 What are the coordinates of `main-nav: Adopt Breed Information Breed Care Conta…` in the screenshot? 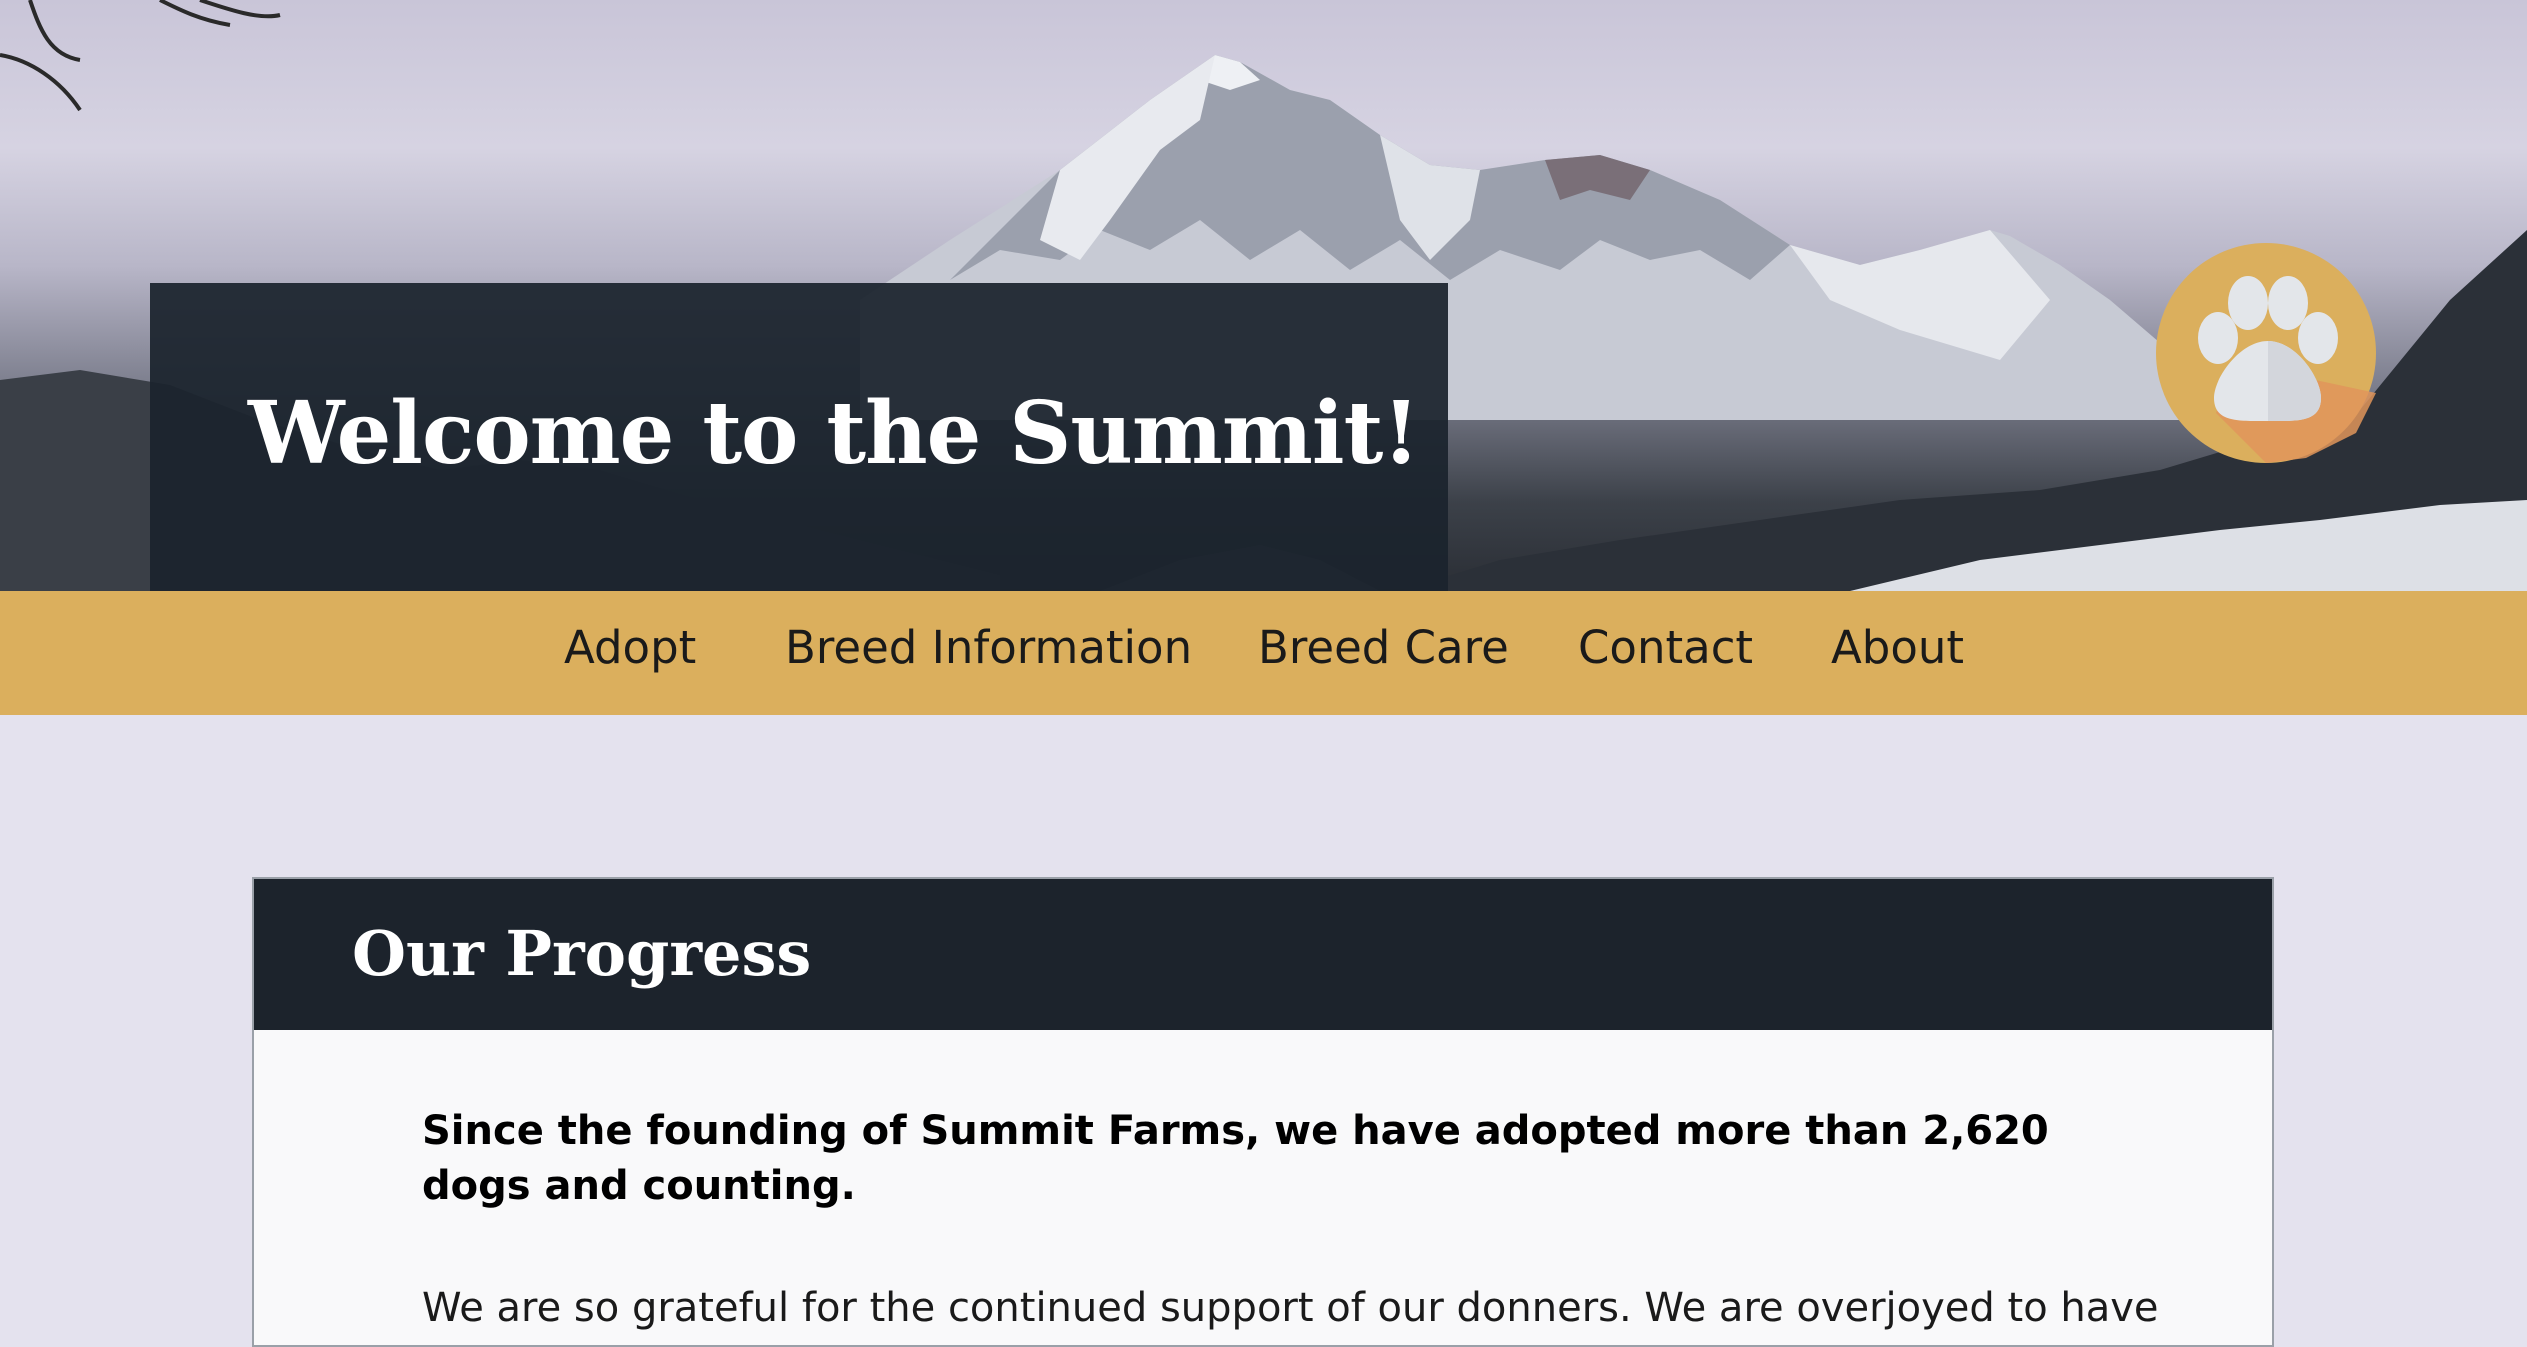 It's located at (1263, 653).